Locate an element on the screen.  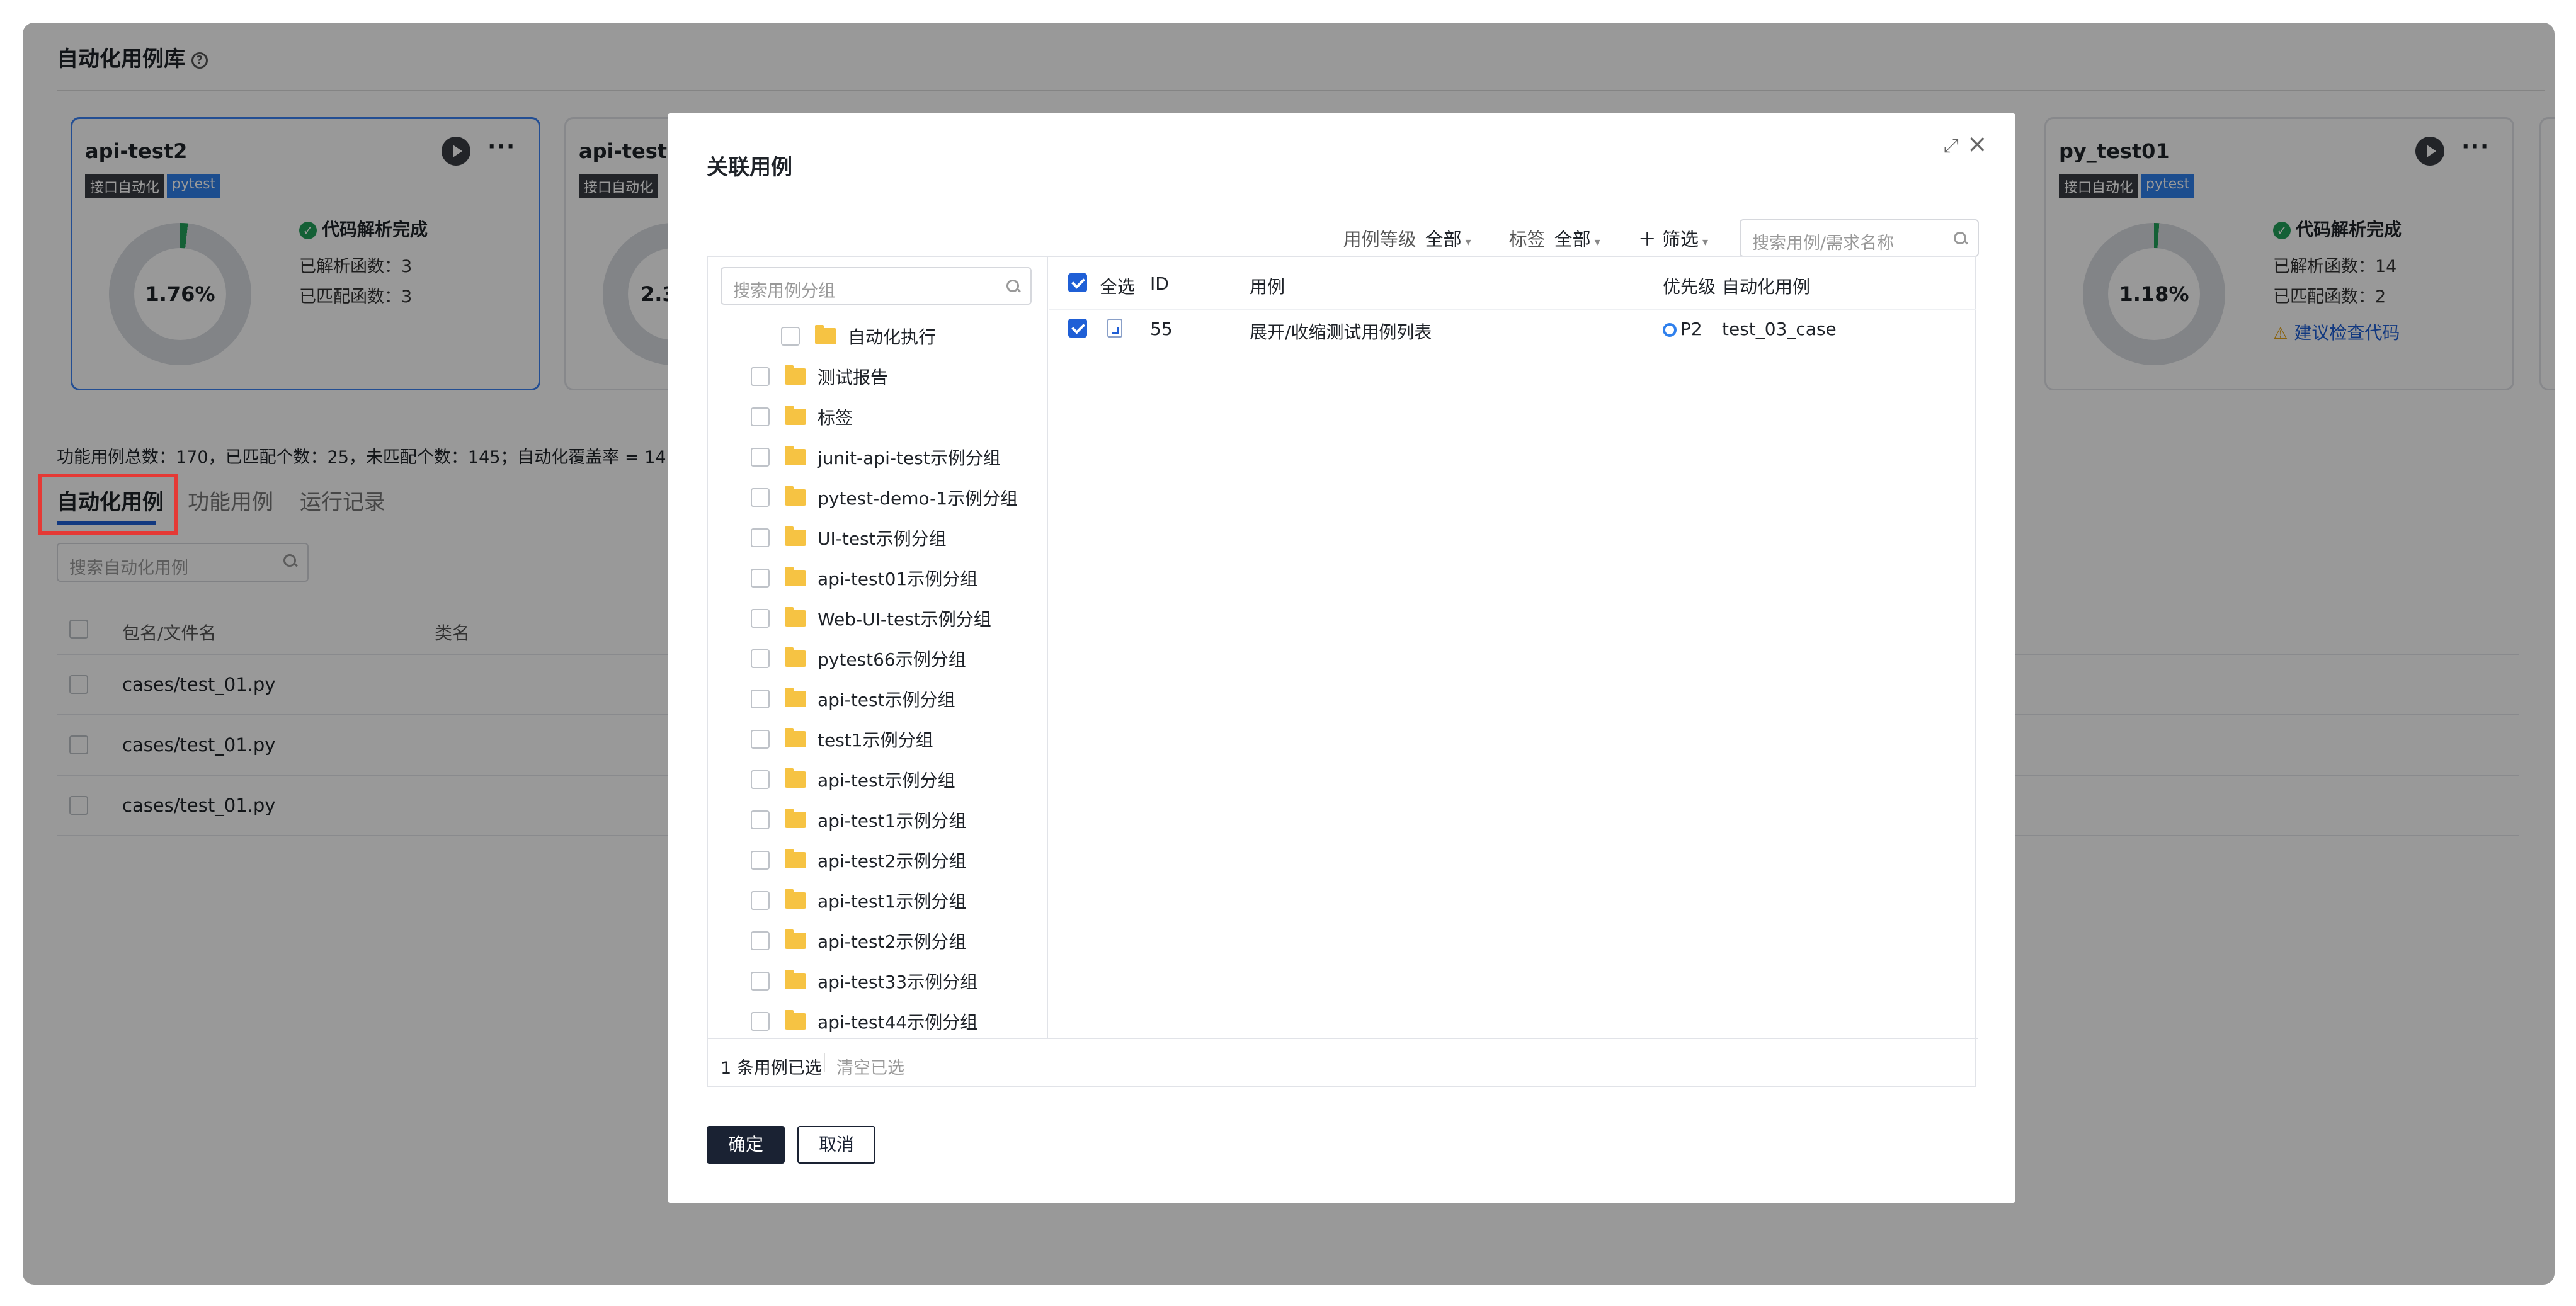
confirm-button: 确定 is located at coordinates (746, 1145).